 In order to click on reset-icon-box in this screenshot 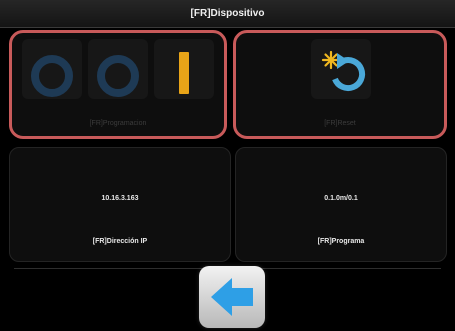, I will do `click(341, 69)`.